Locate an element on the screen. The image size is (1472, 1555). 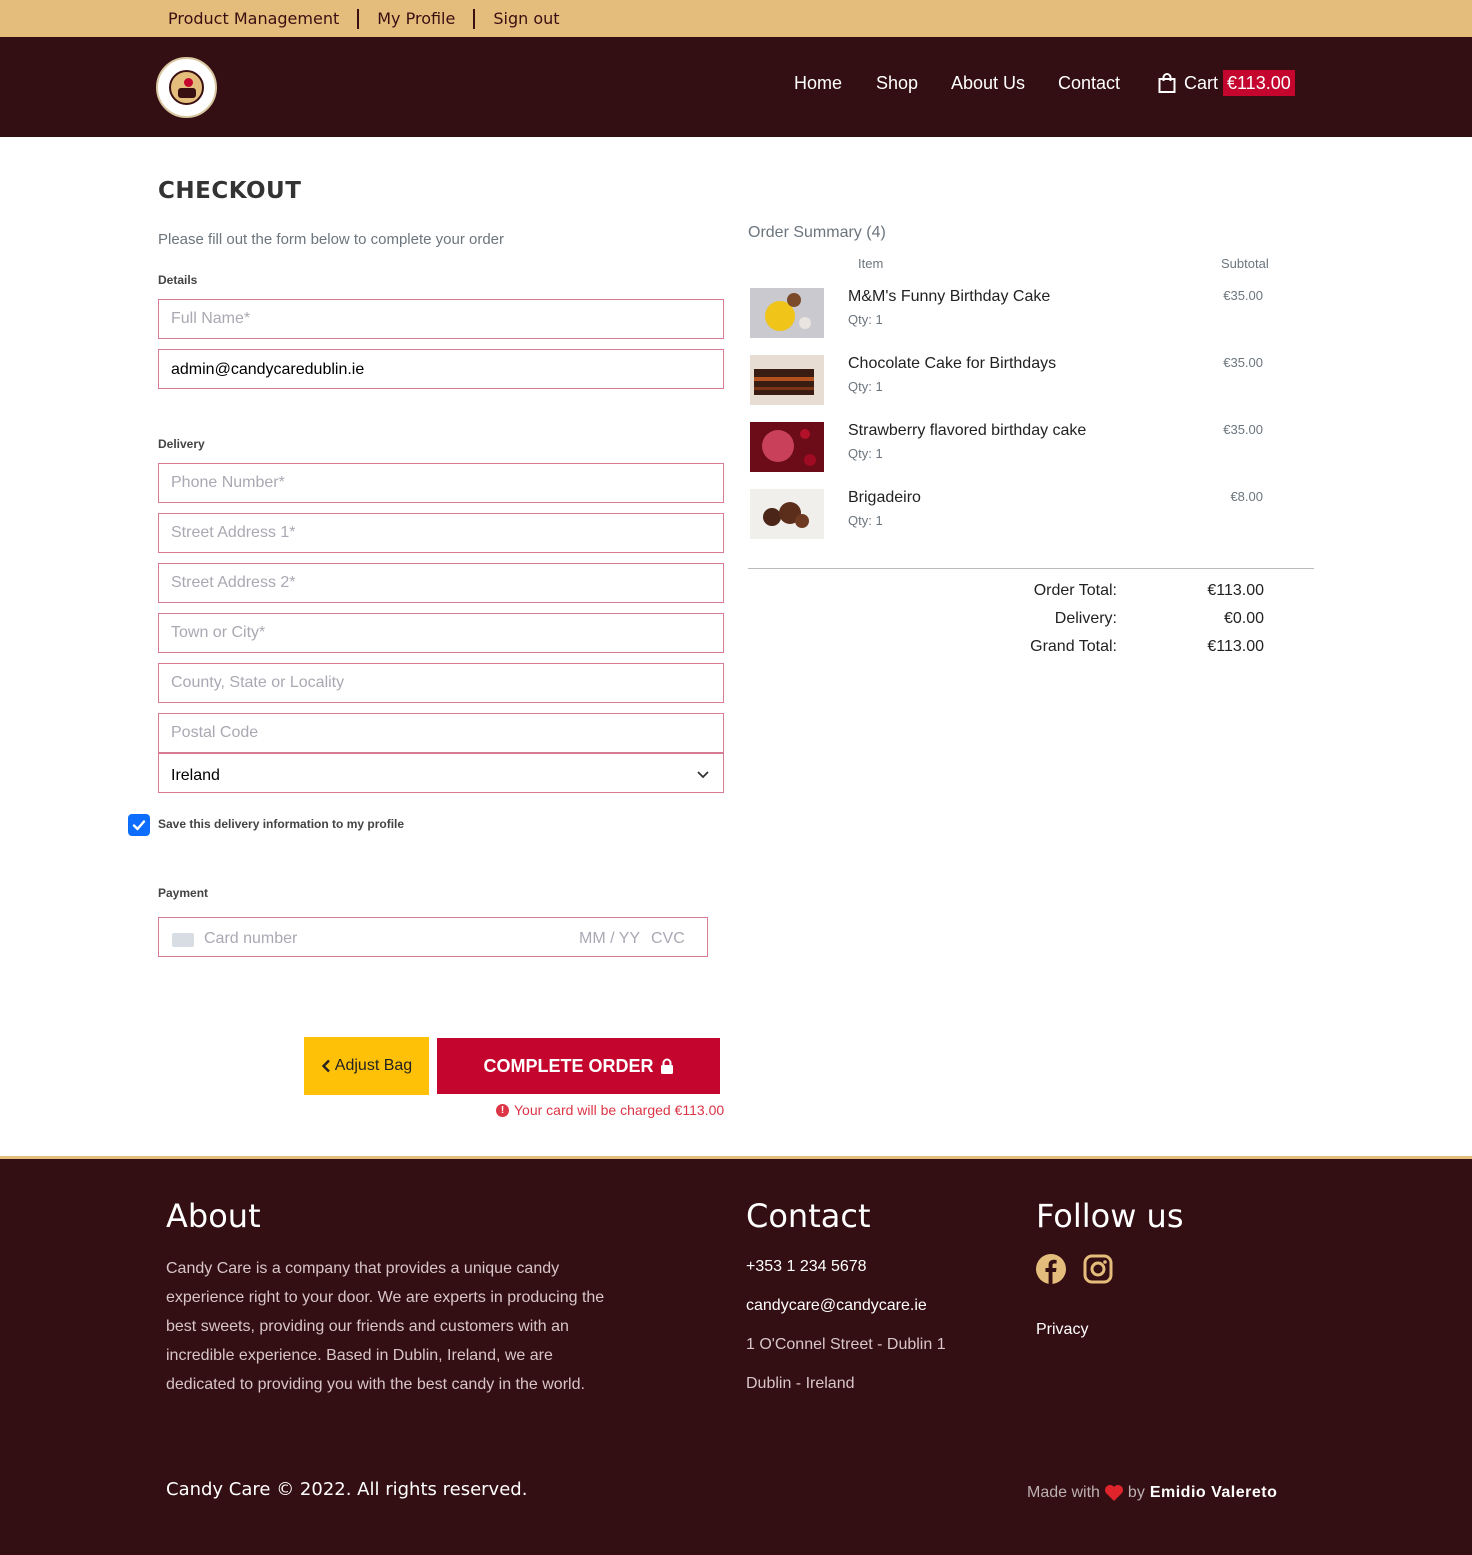
order-summary-title: Order Summary (4) is located at coordinates (817, 232).